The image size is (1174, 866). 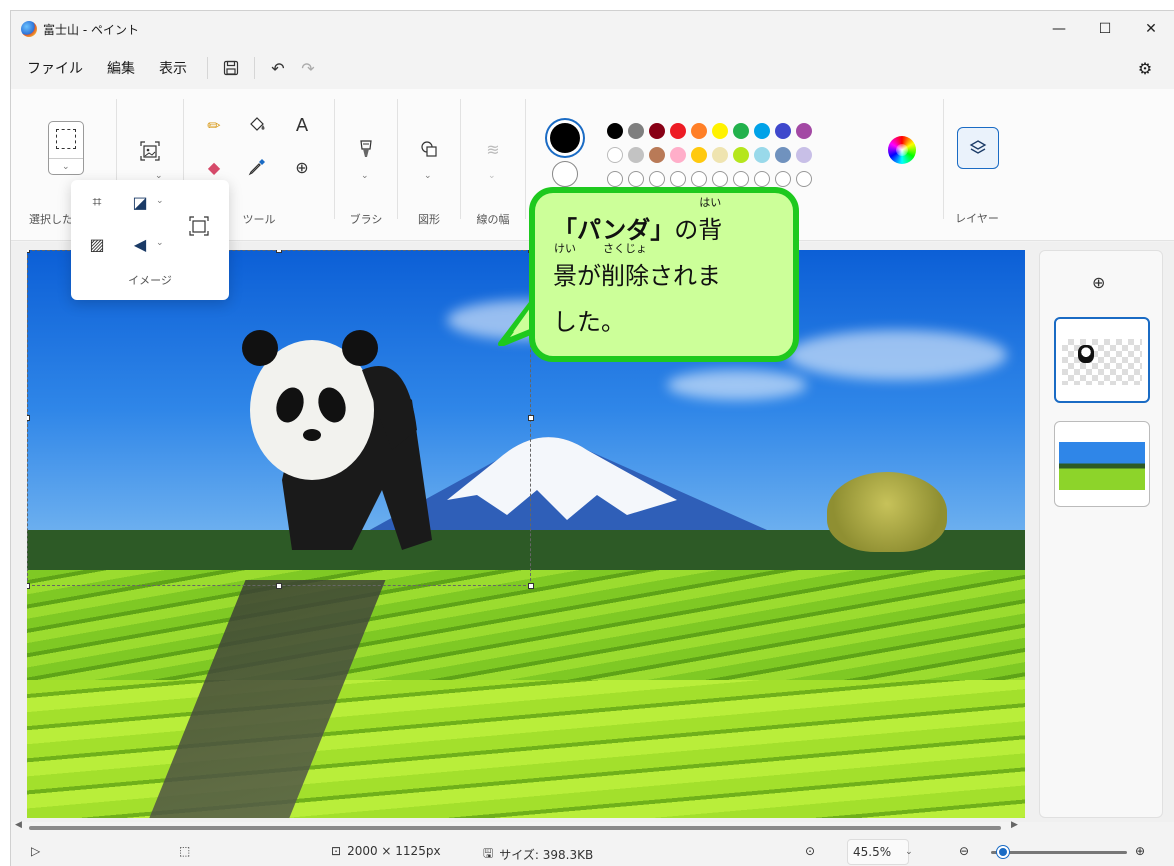 What do you see at coordinates (366, 149) in the screenshot?
I see `brush-icon` at bounding box center [366, 149].